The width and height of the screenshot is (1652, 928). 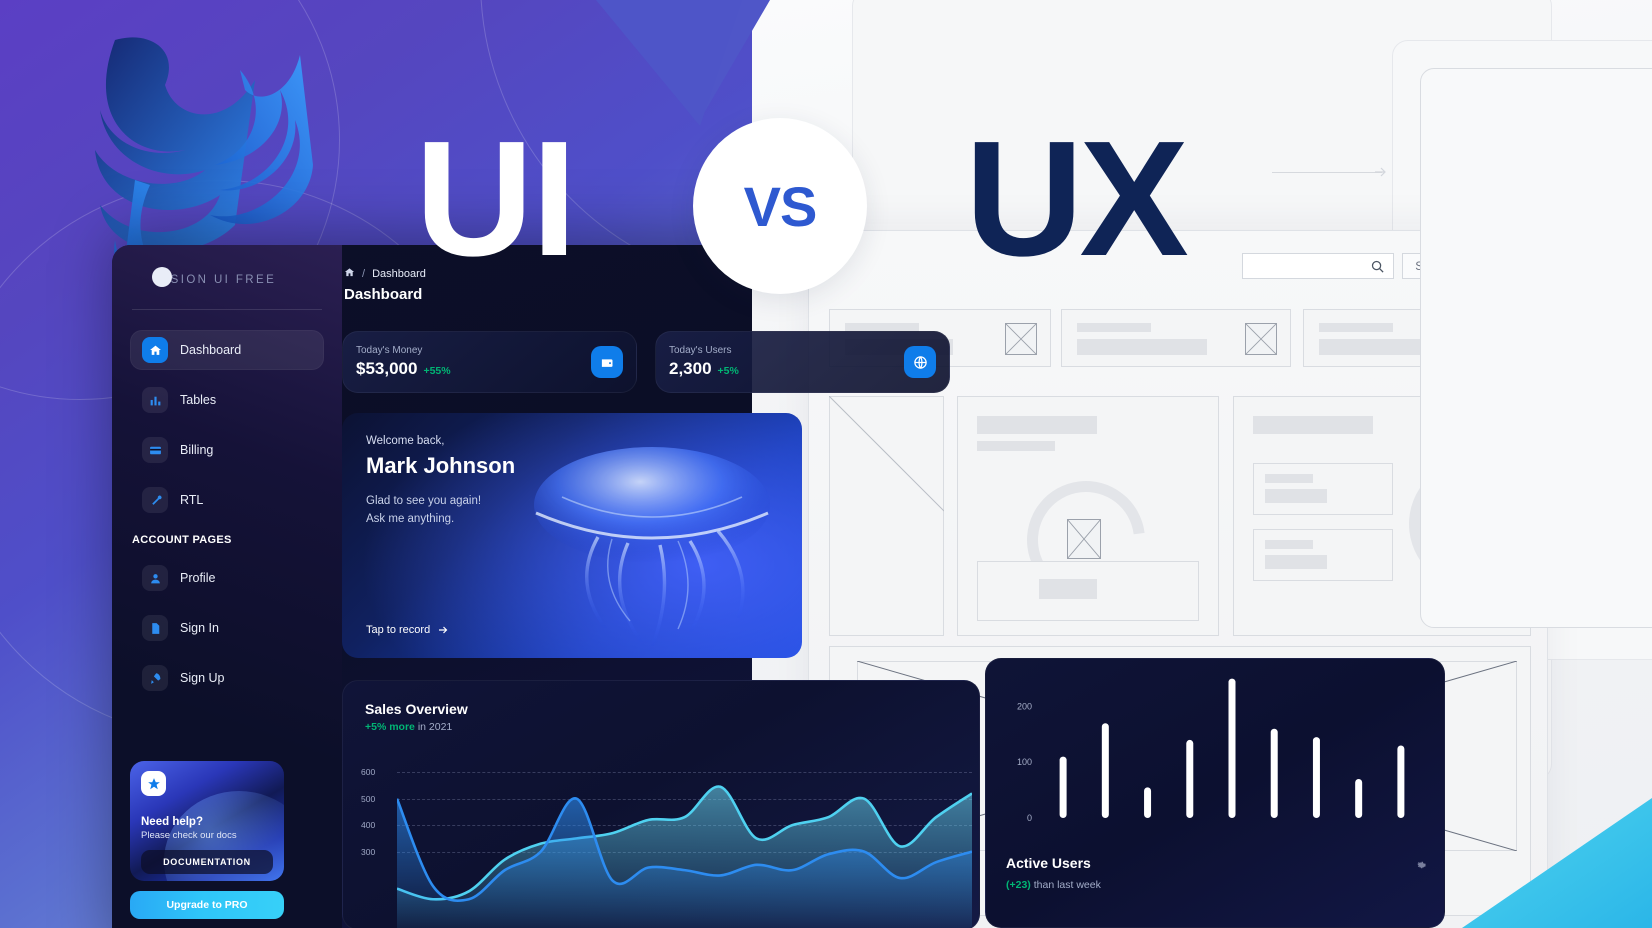 I want to click on vs-label: VS, so click(x=780, y=206).